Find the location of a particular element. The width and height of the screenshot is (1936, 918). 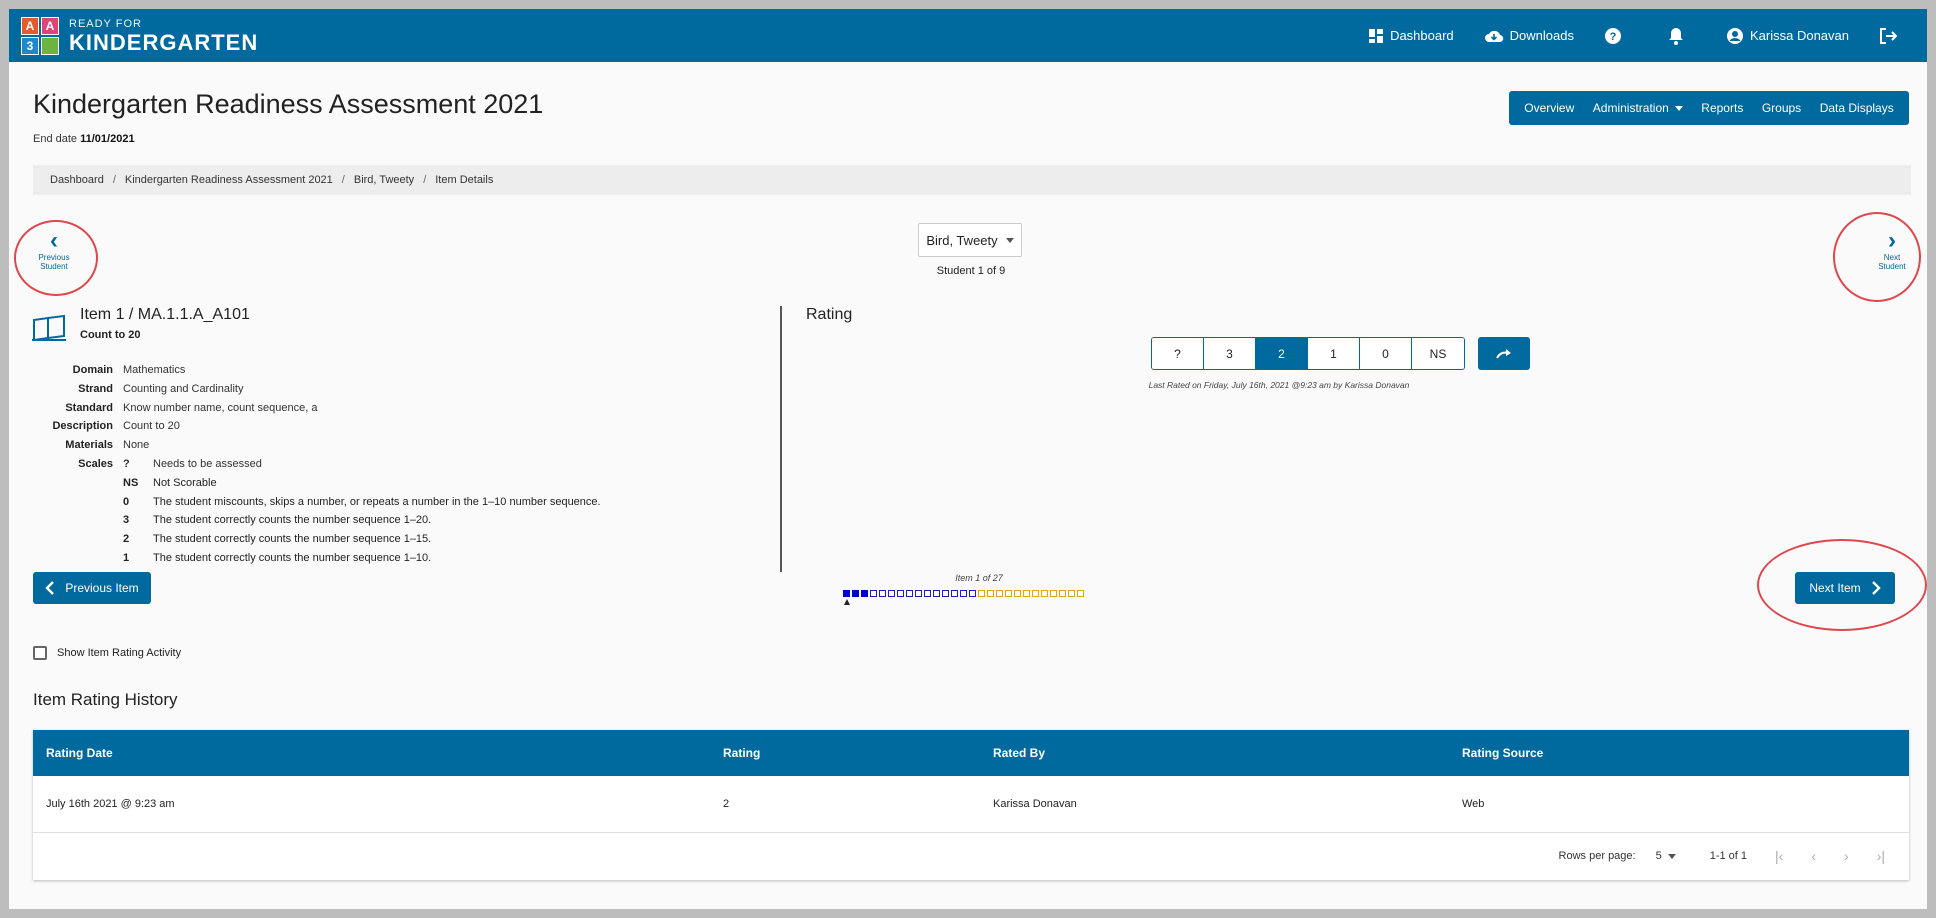

tab-groups: Groups is located at coordinates (1781, 108).